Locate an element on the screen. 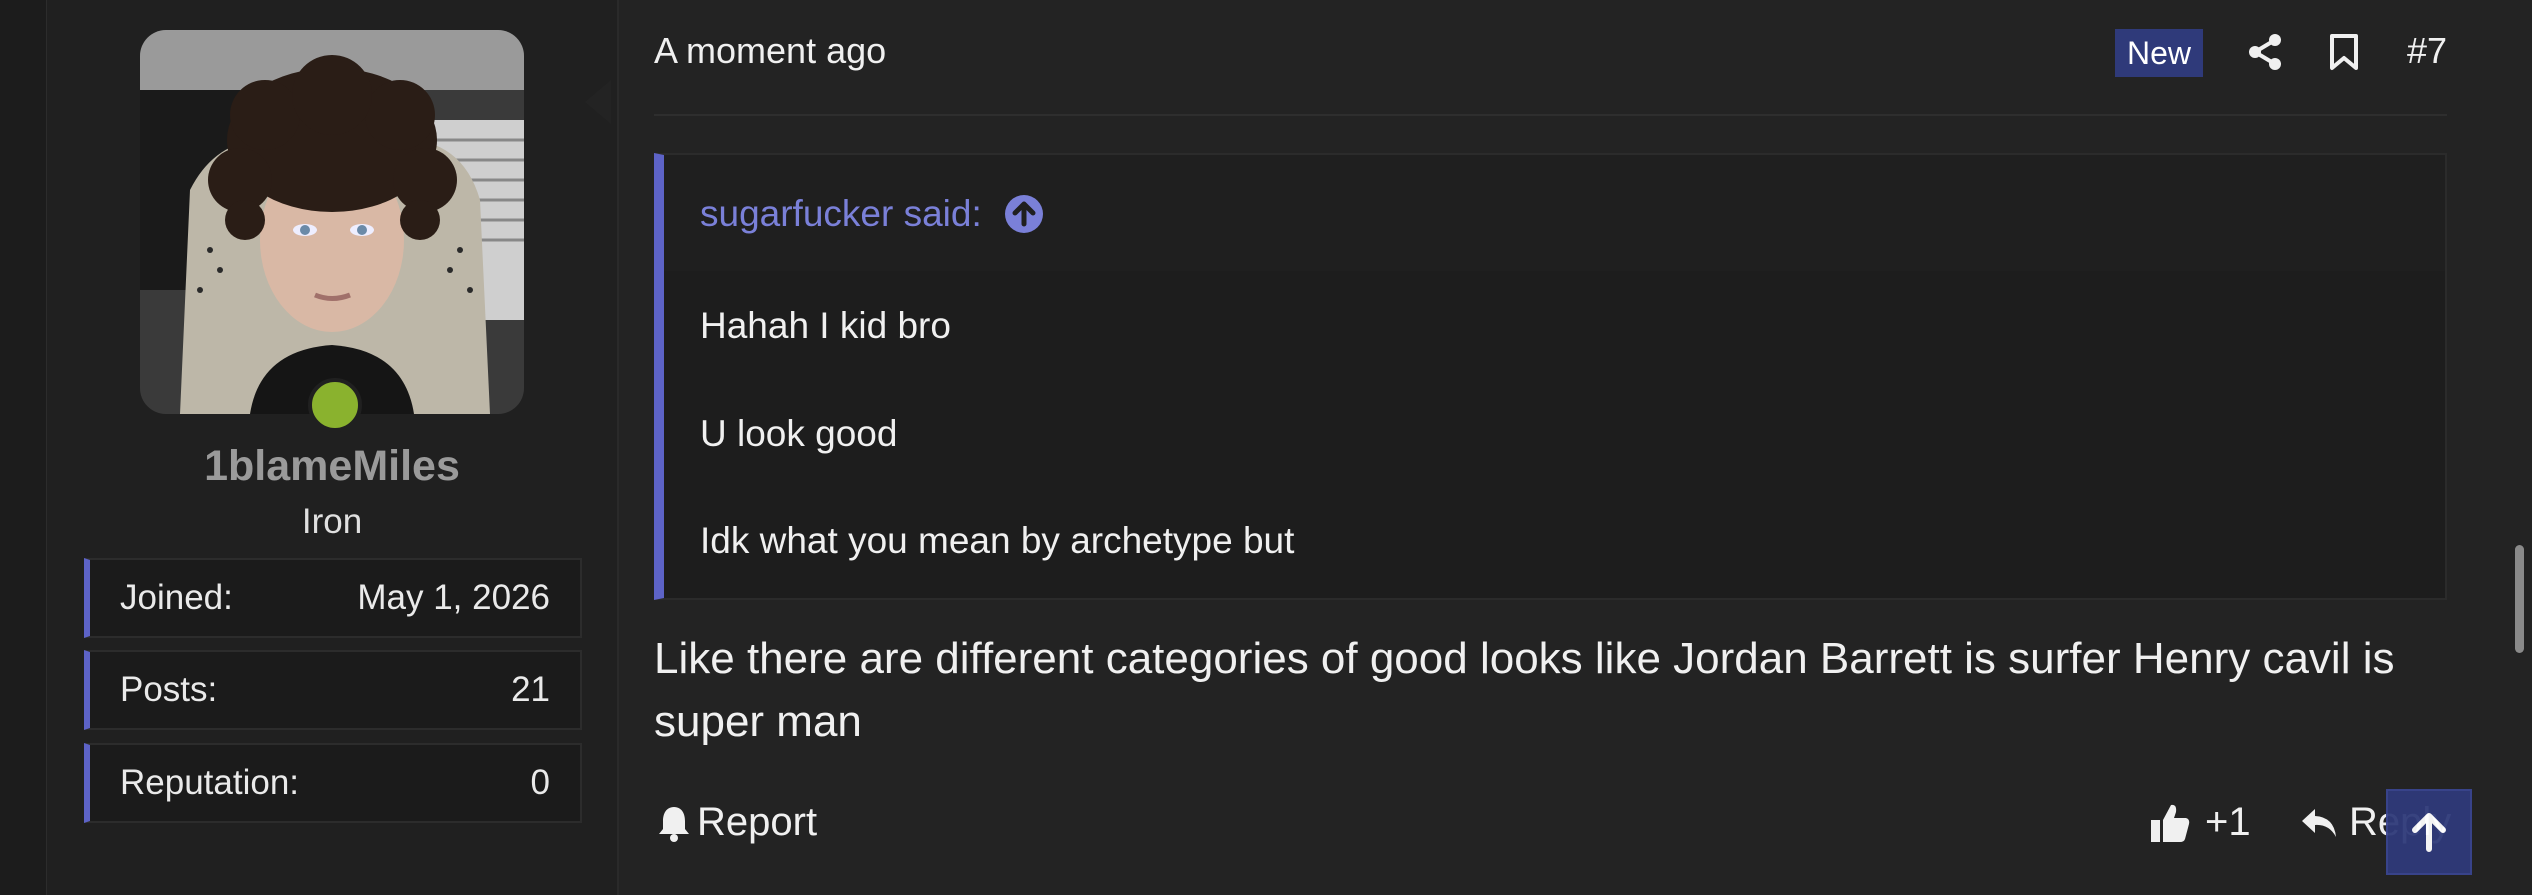  scrollbar-thumb is located at coordinates (2519, 599).